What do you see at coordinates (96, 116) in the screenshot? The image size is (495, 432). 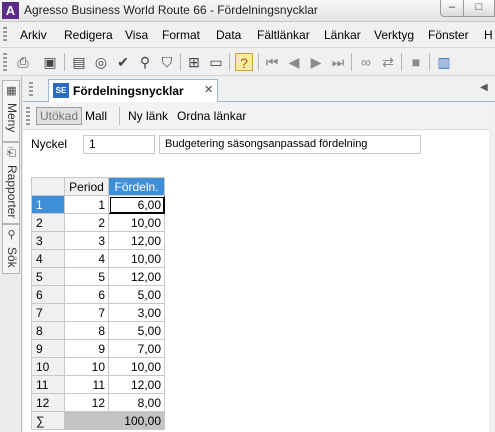 I see `template-button: Mall` at bounding box center [96, 116].